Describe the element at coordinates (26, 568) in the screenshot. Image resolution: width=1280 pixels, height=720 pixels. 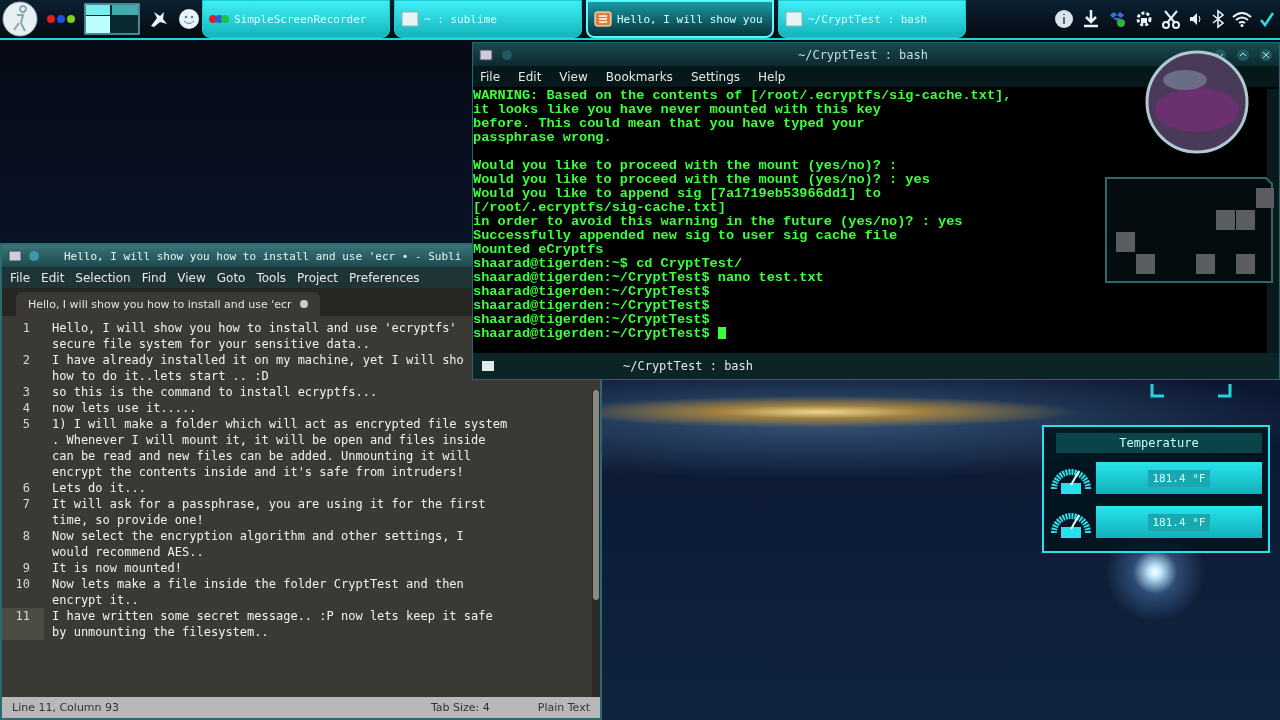
I see `line-number: 9` at that location.